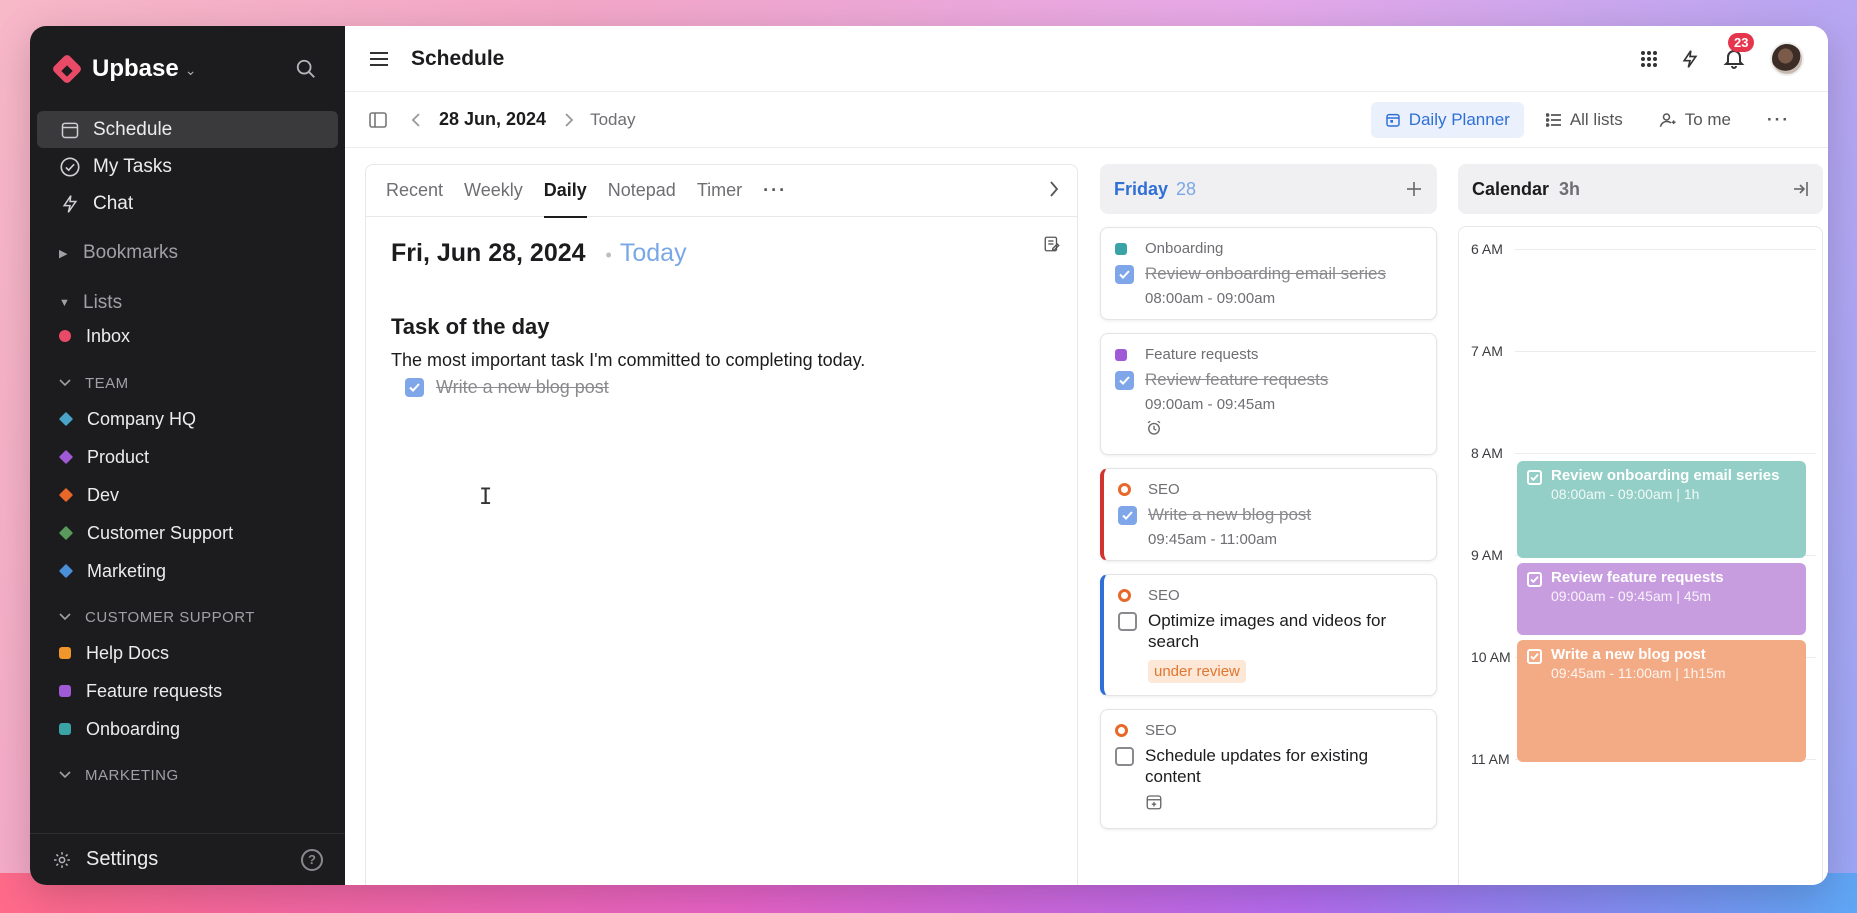 This screenshot has height=913, width=1857. I want to click on sidebar-item-inbox: Inbox, so click(187, 336).